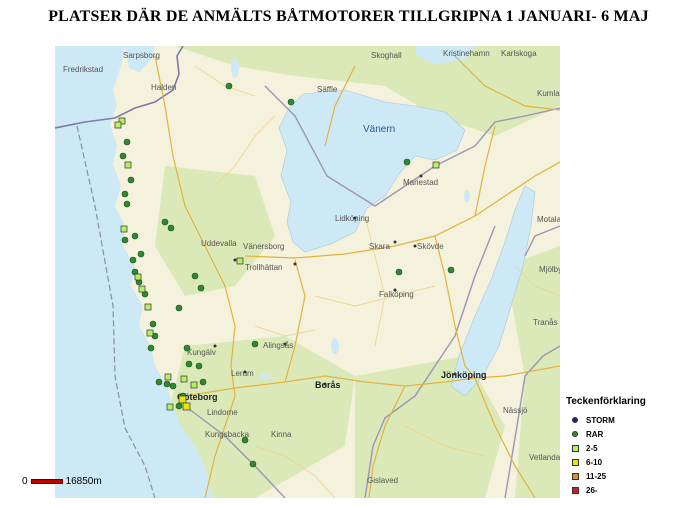  What do you see at coordinates (549, 269) in the screenshot?
I see `place-label: Mjölby` at bounding box center [549, 269].